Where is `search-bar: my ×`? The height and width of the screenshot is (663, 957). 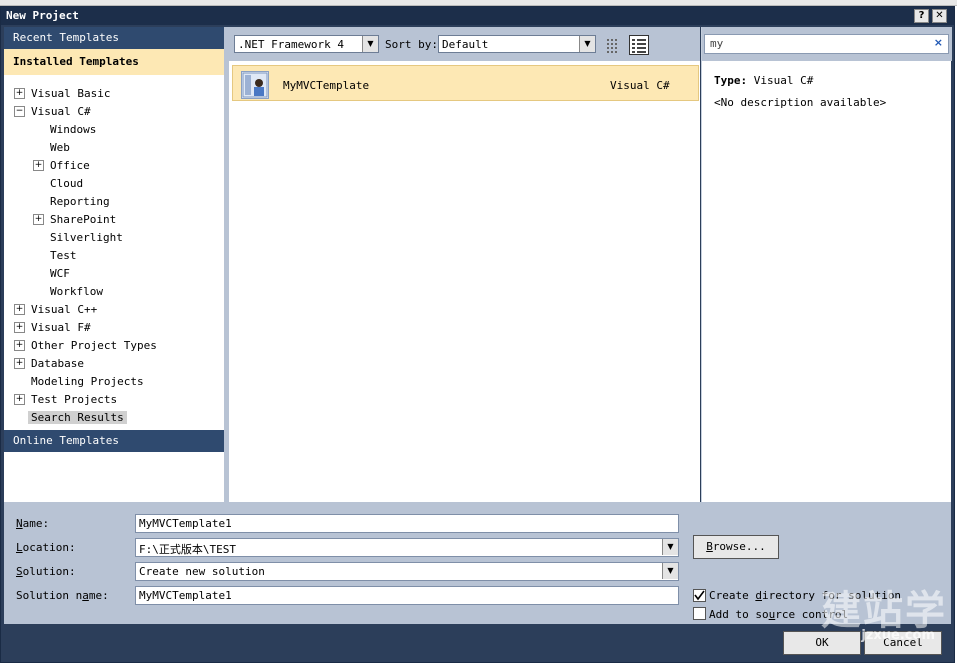
search-bar: my × is located at coordinates (827, 44).